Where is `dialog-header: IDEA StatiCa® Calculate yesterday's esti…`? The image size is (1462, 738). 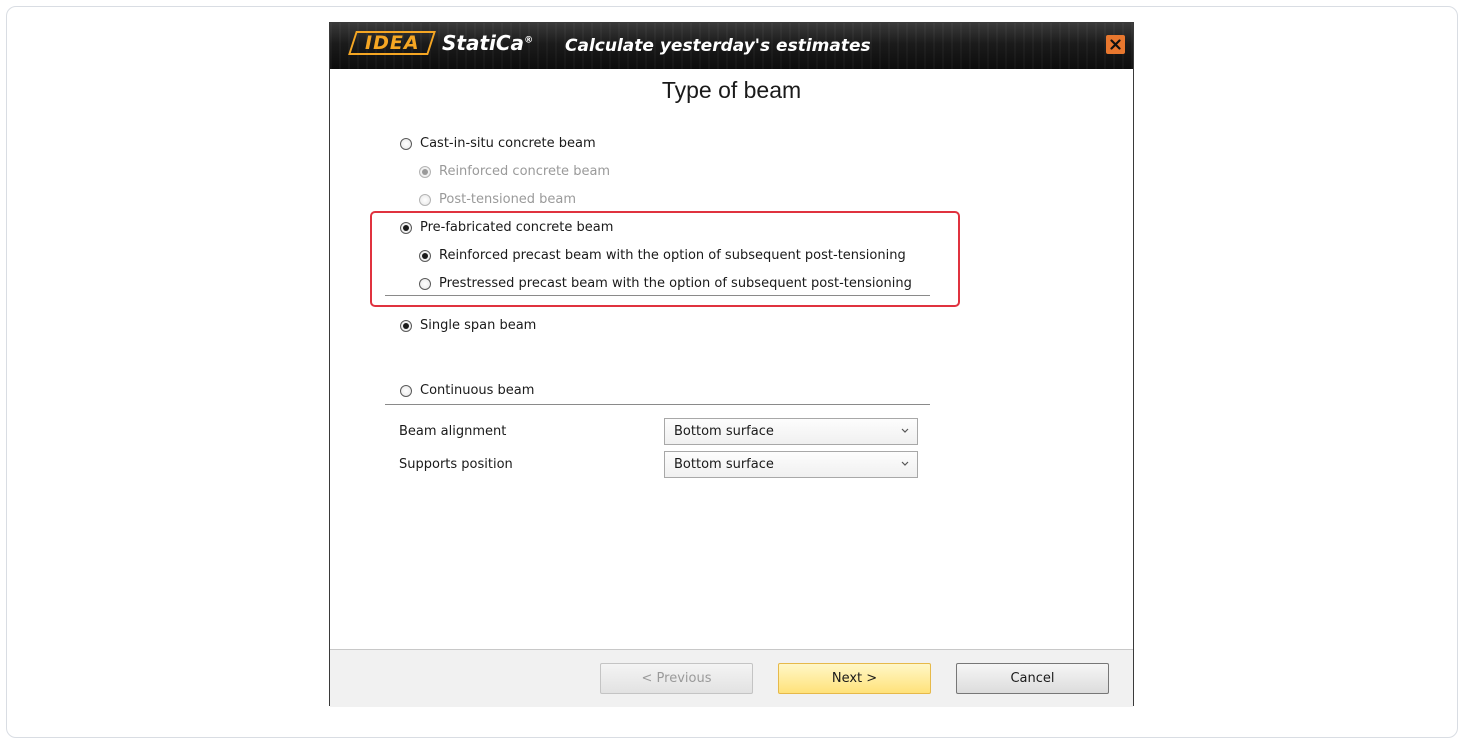
dialog-header: IDEA StatiCa® Calculate yesterday's esti… is located at coordinates (731, 46).